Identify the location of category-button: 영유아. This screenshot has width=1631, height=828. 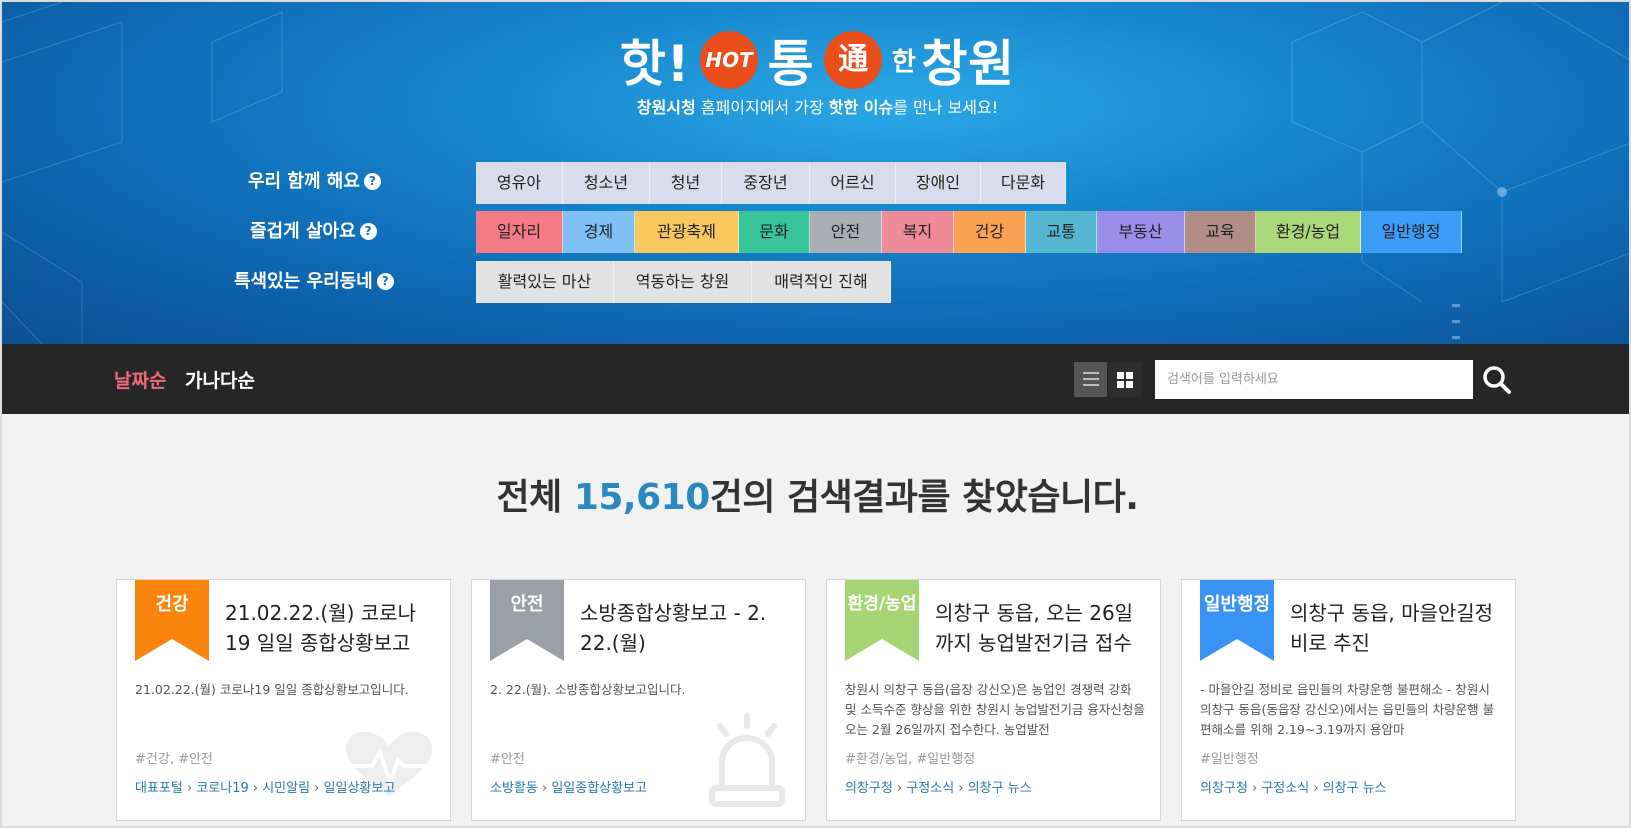
(519, 183).